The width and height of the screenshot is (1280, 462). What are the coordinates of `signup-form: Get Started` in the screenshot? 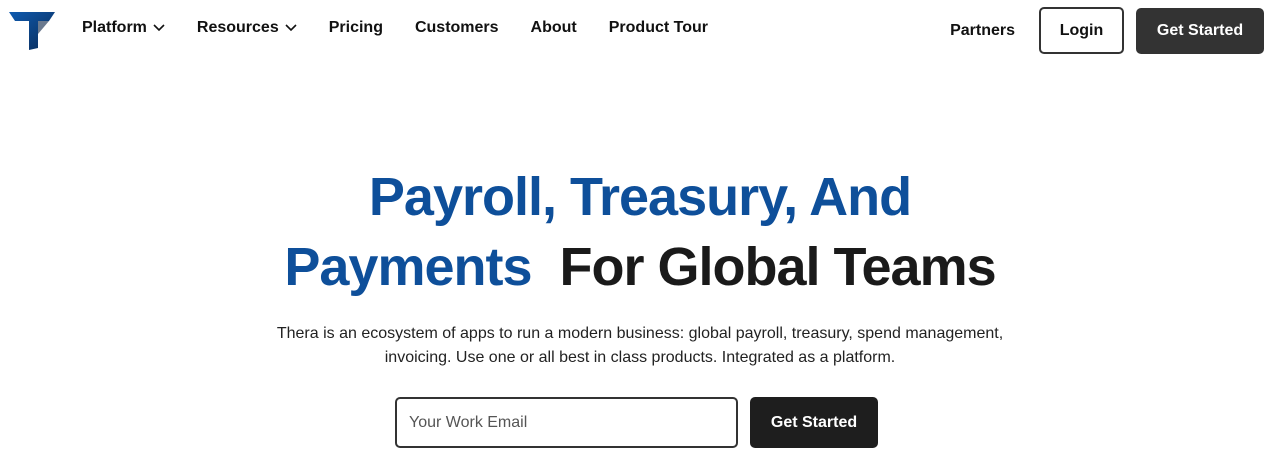 It's located at (636, 422).